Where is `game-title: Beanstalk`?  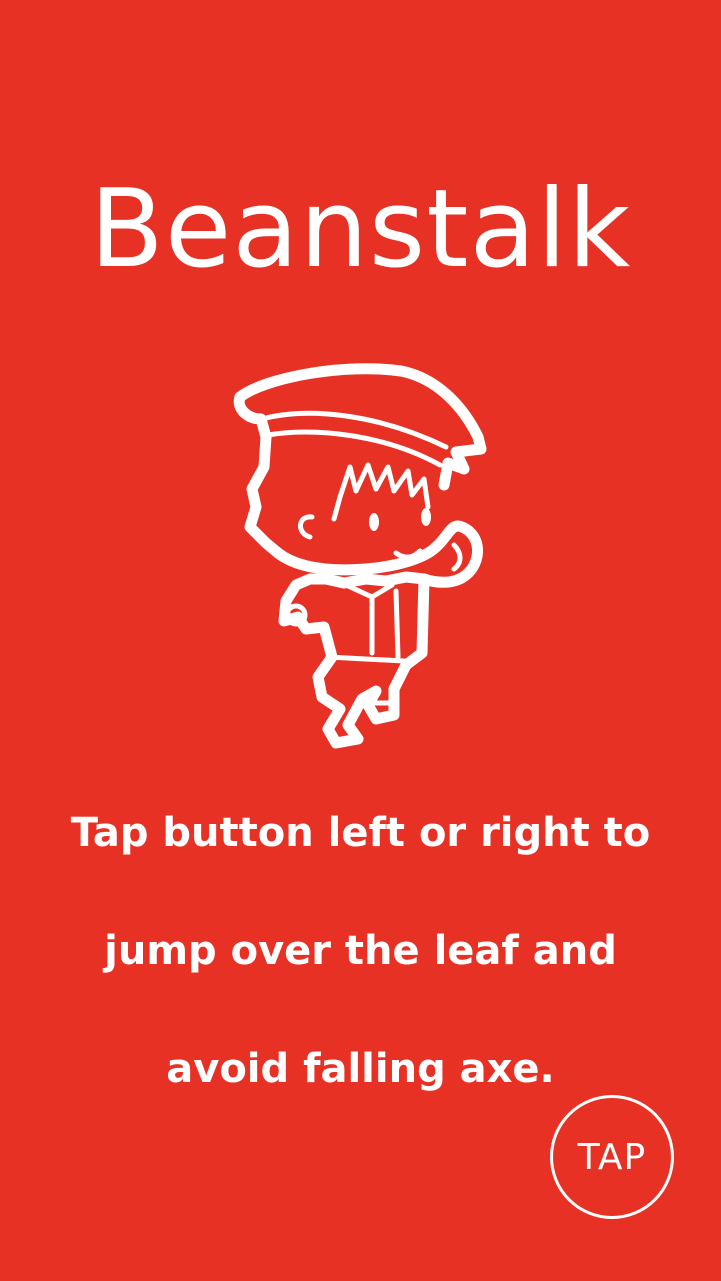 game-title: Beanstalk is located at coordinates (360, 229).